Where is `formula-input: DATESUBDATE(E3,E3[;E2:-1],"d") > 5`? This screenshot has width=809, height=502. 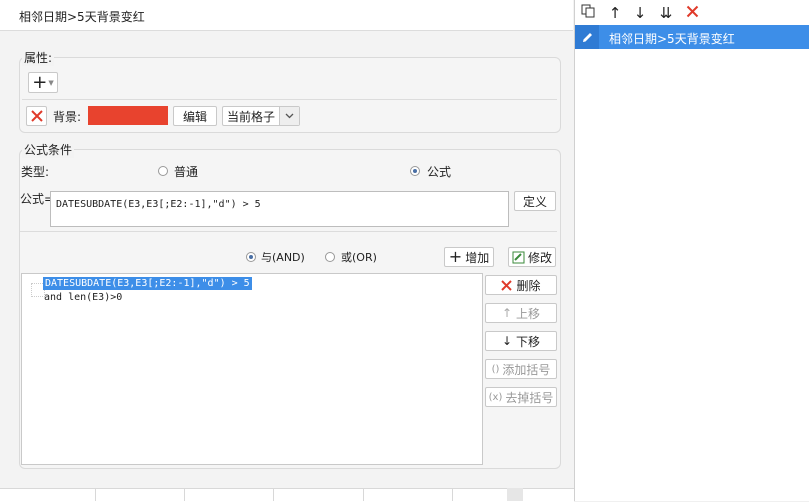
formula-input: DATESUBDATE(E3,E3[;E2:-1],"d") > 5 is located at coordinates (279, 209).